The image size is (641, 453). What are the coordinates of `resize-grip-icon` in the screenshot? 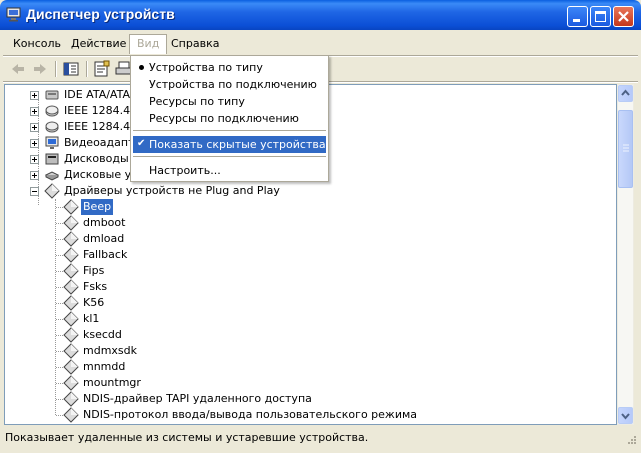 It's located at (631, 441).